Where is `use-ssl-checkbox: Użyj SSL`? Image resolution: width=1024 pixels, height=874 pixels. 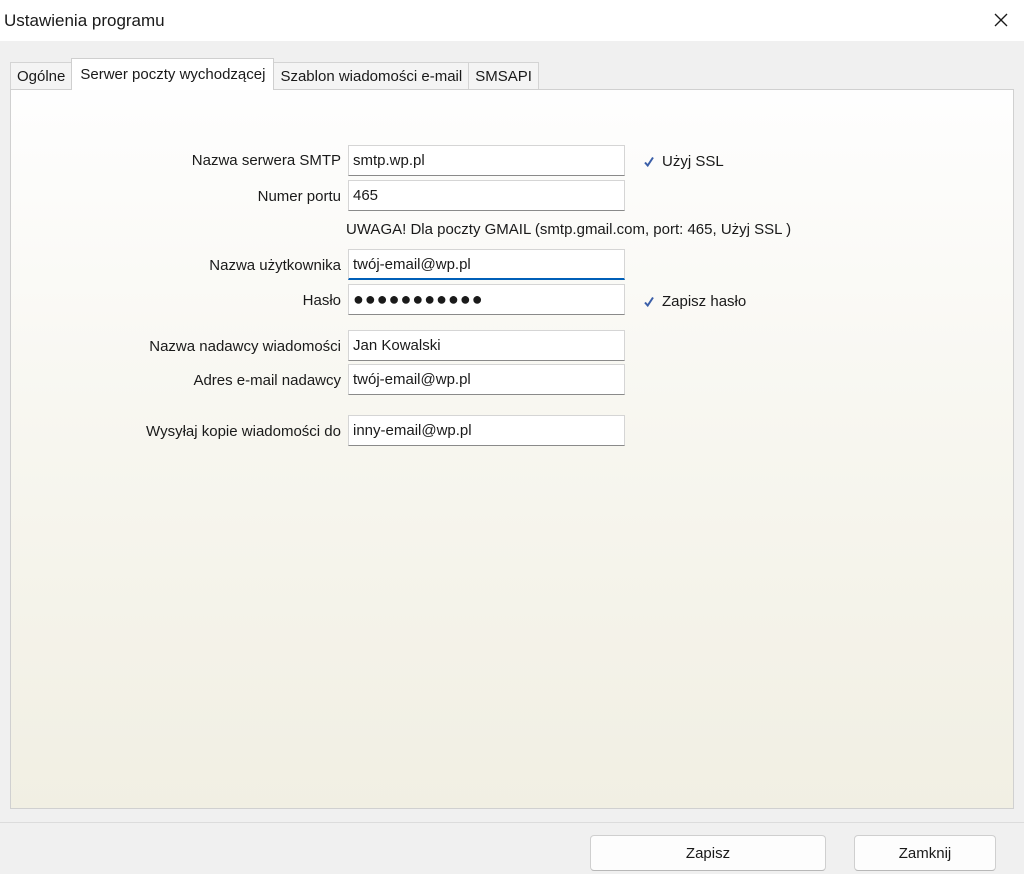
use-ssl-checkbox: Użyj SSL is located at coordinates (683, 161).